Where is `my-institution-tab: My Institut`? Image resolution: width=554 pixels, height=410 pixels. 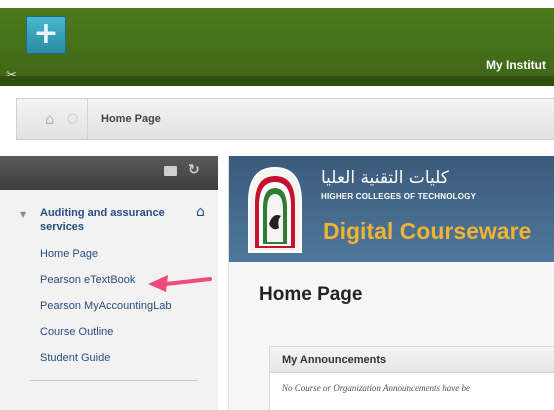 my-institution-tab: My Institut is located at coordinates (516, 65).